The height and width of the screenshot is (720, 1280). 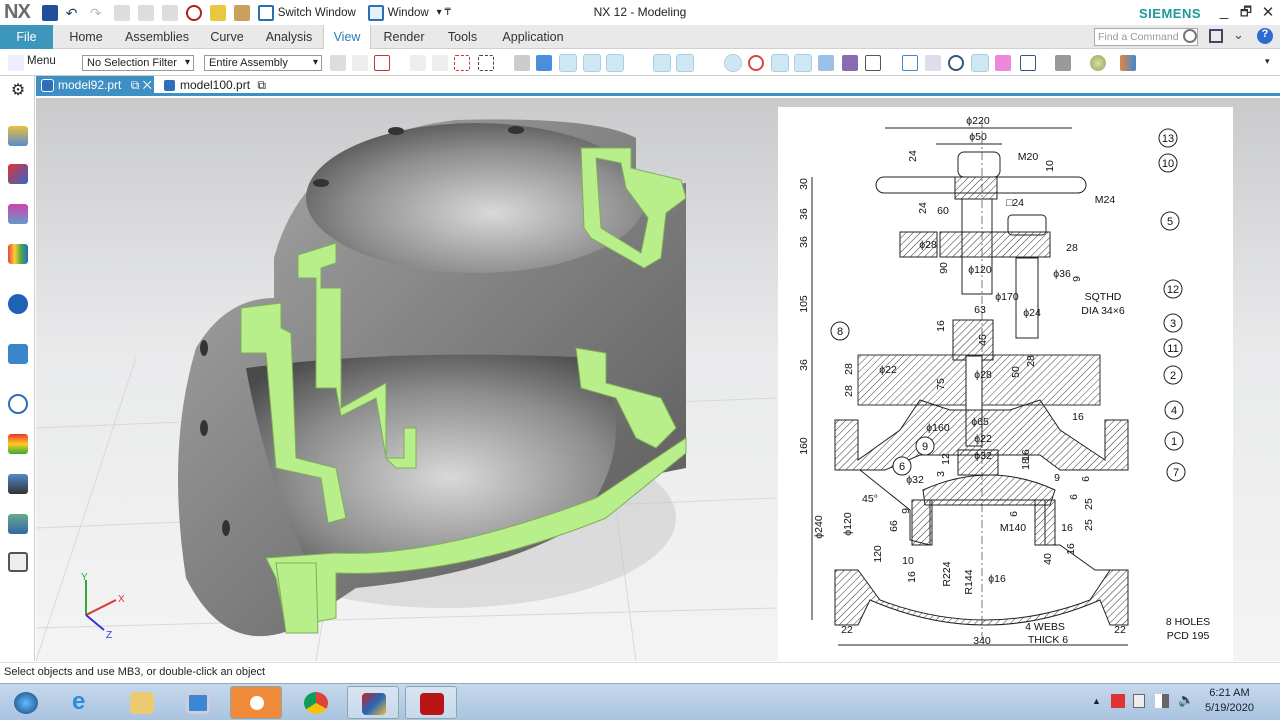 What do you see at coordinates (804, 365) in the screenshot?
I see `dimension-label: 36` at bounding box center [804, 365].